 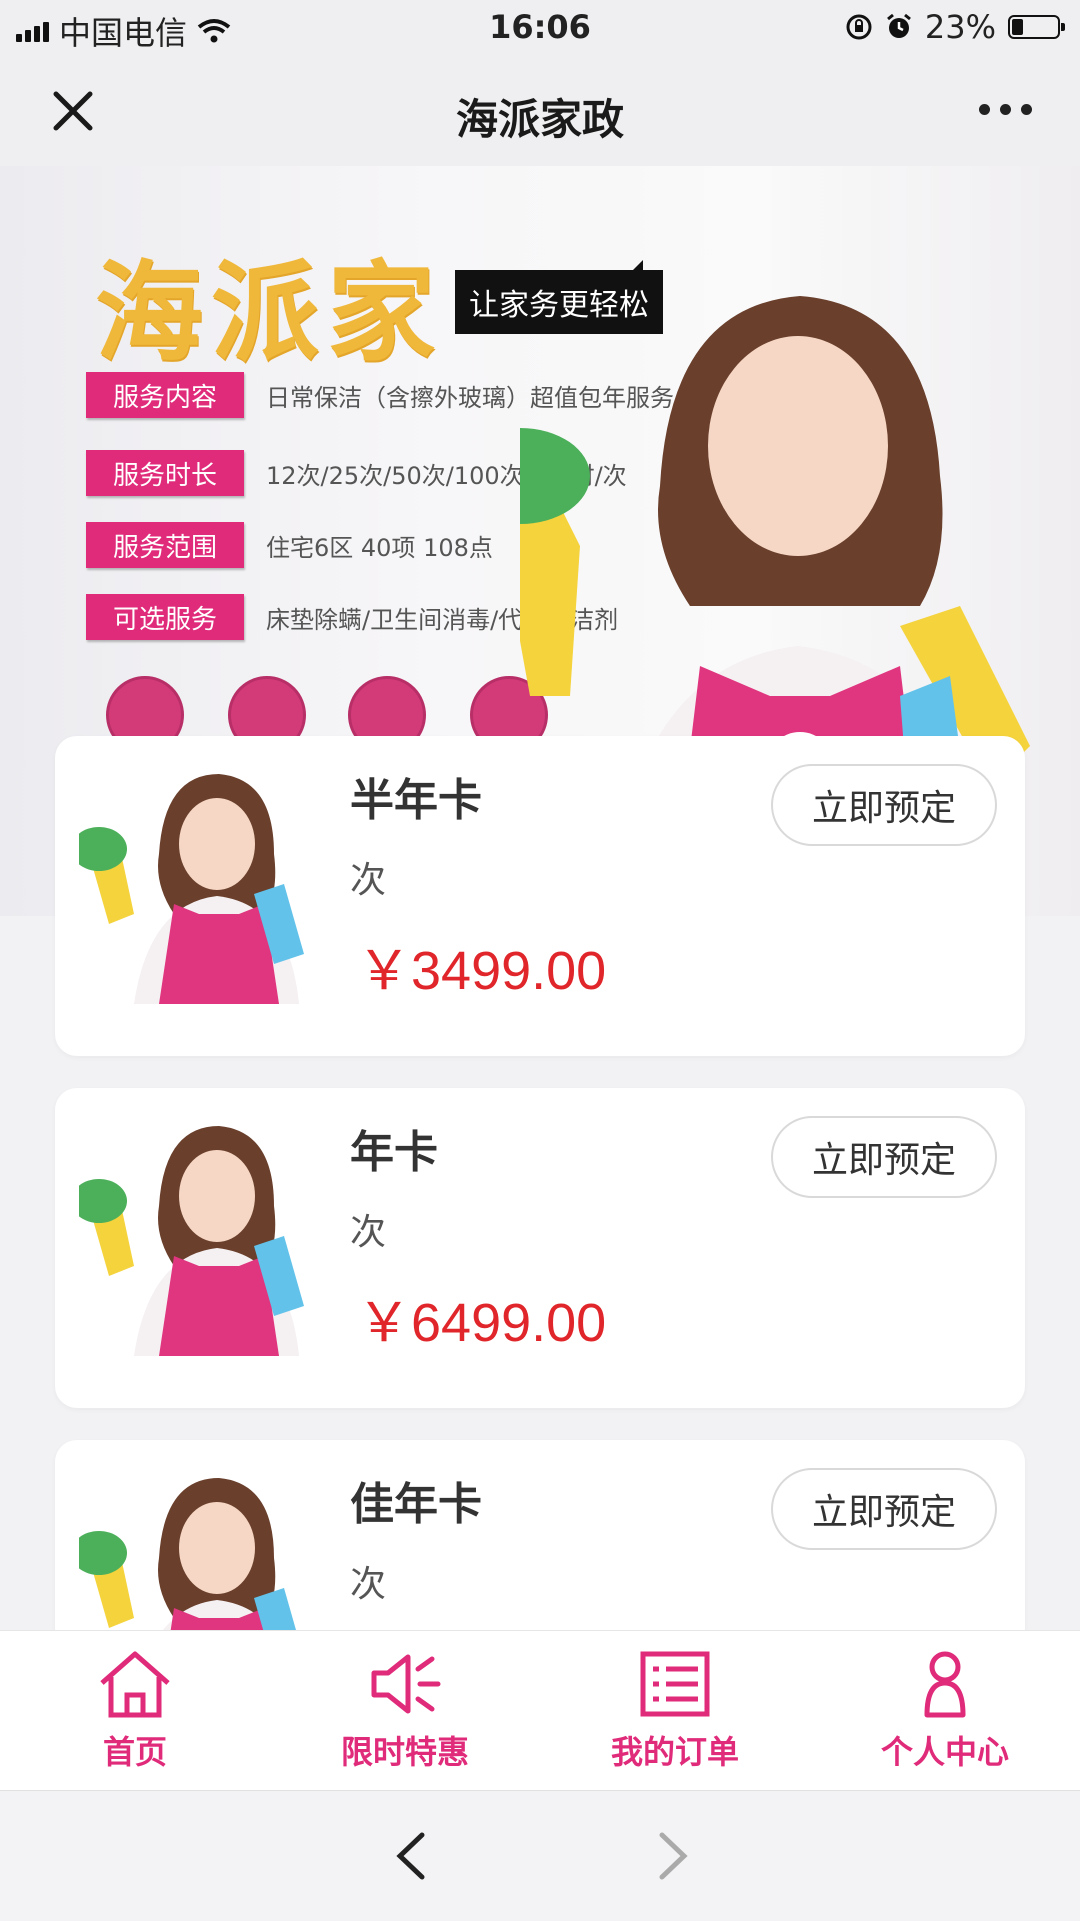 What do you see at coordinates (540, 1855) in the screenshot?
I see `browser-toolbar` at bounding box center [540, 1855].